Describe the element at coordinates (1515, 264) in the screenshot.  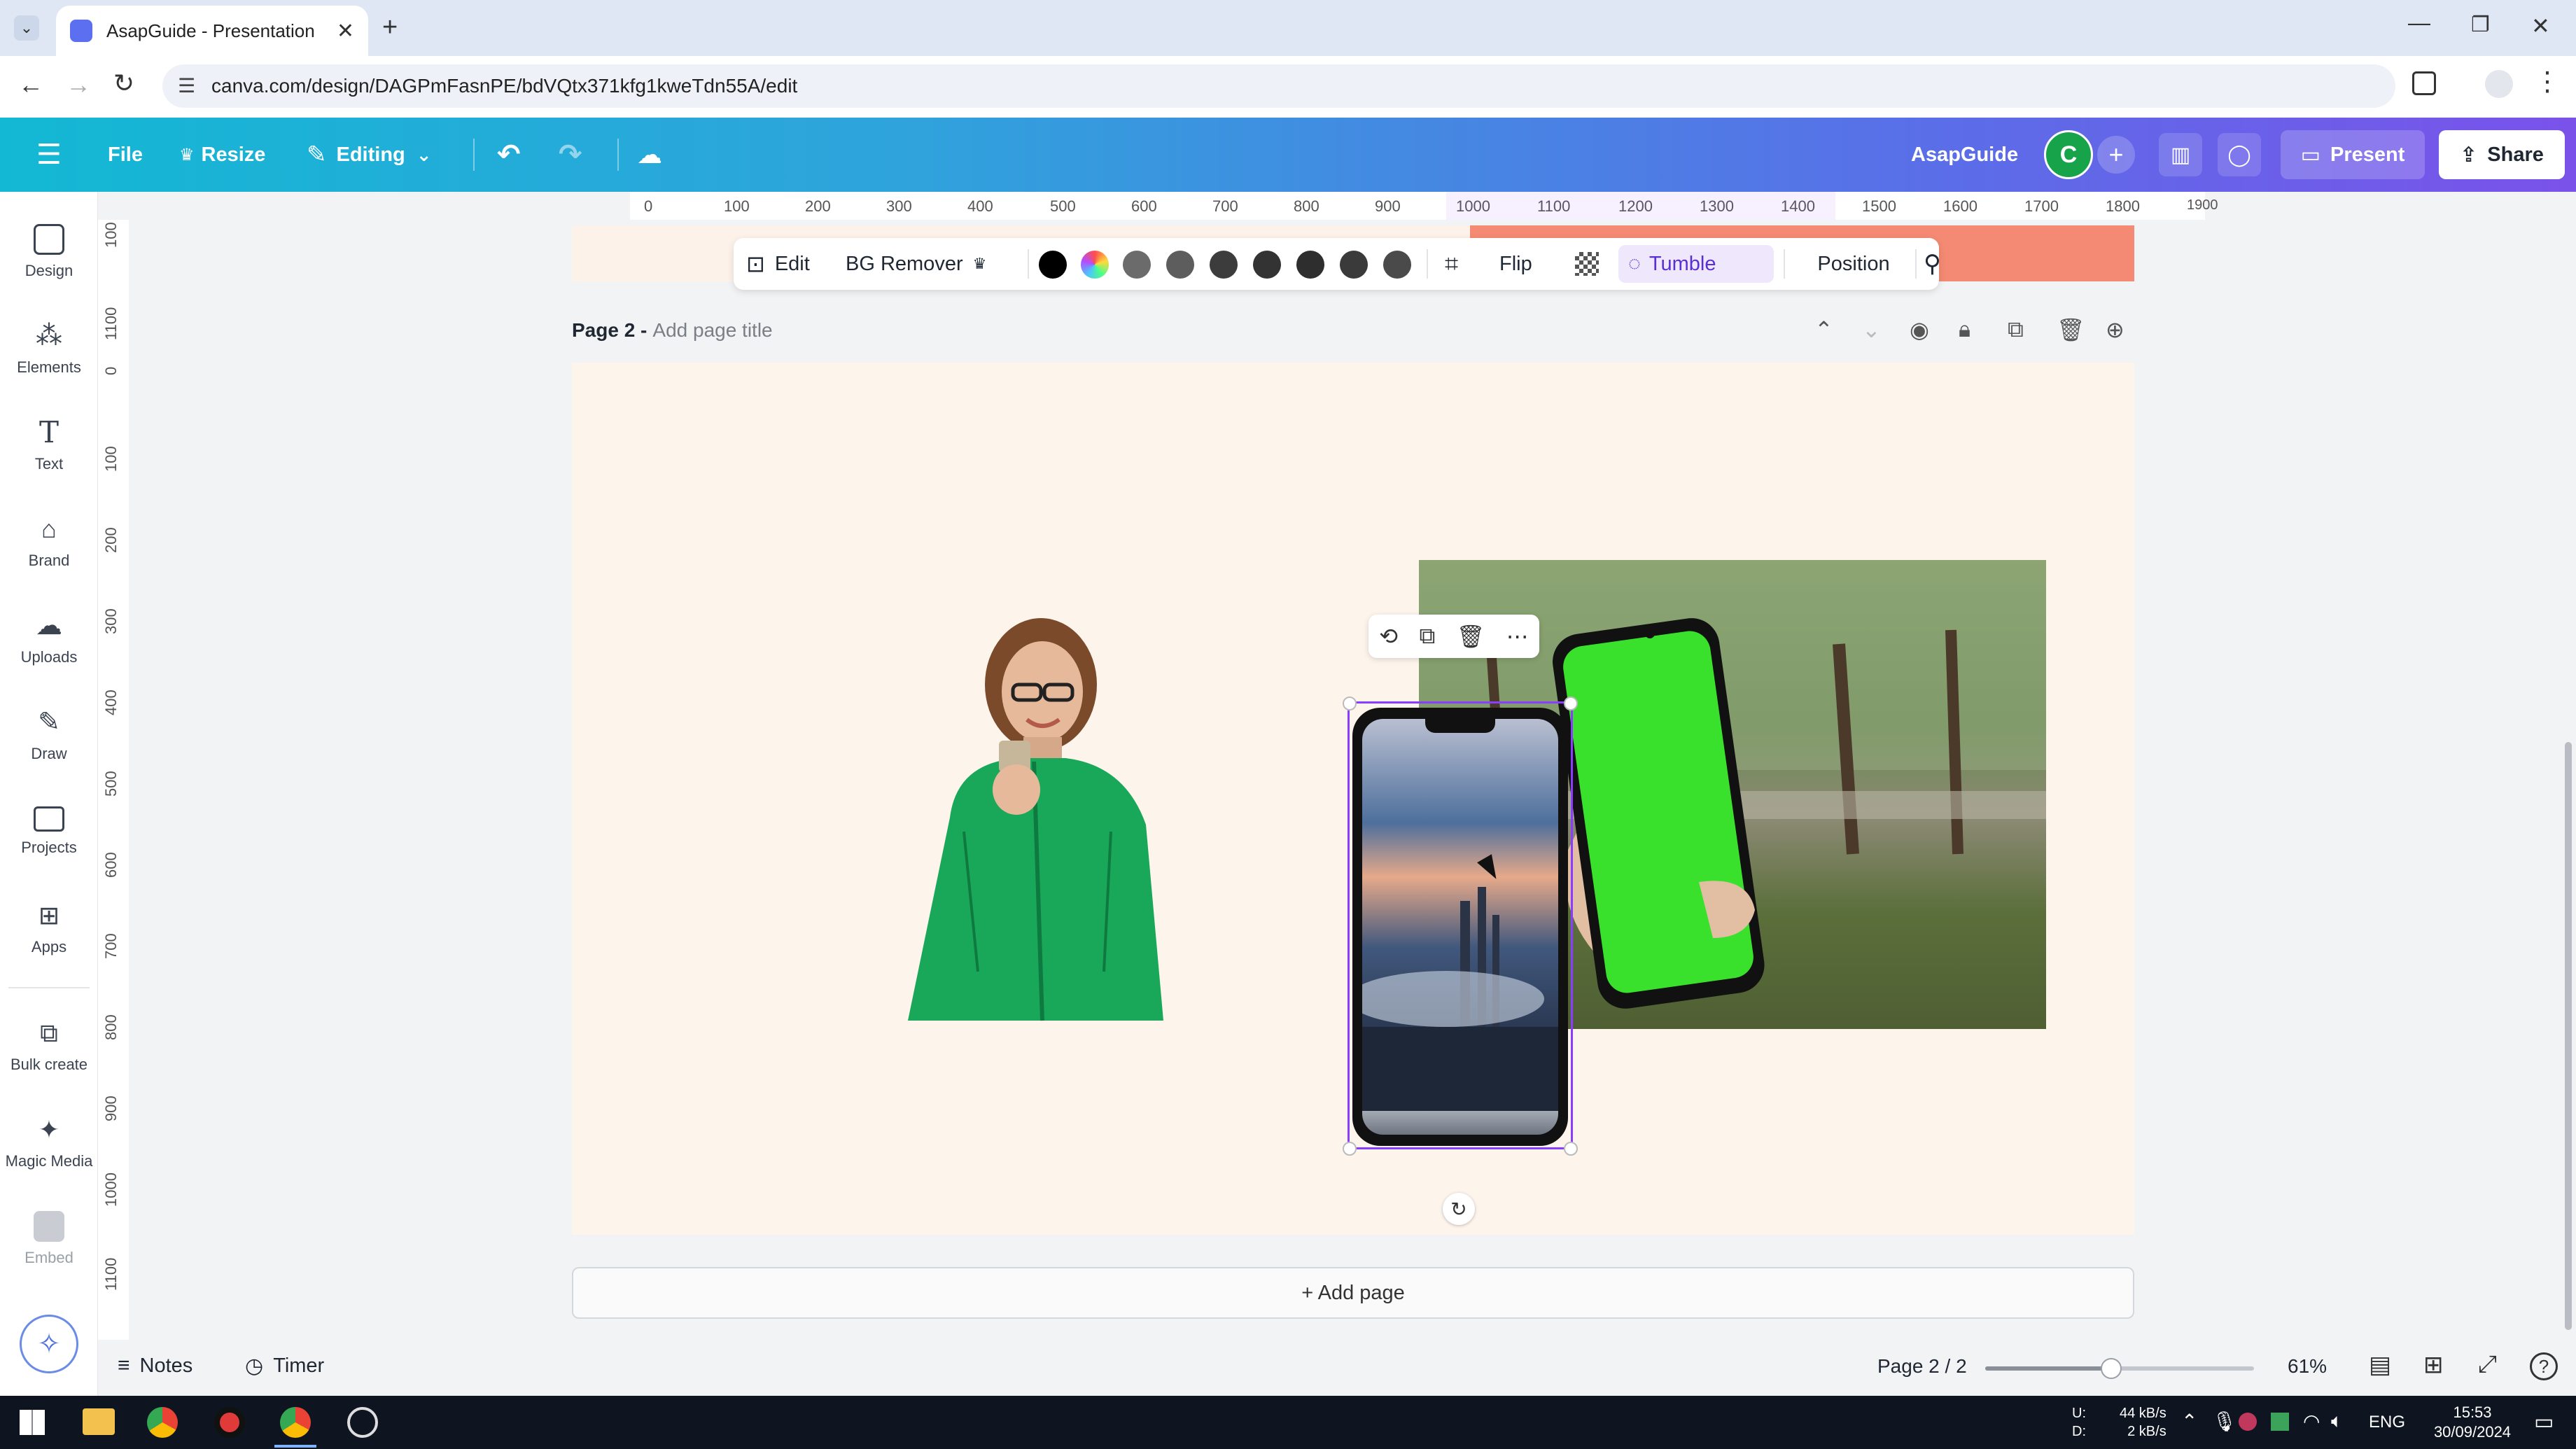
I see `flip-button: Flip` at that location.